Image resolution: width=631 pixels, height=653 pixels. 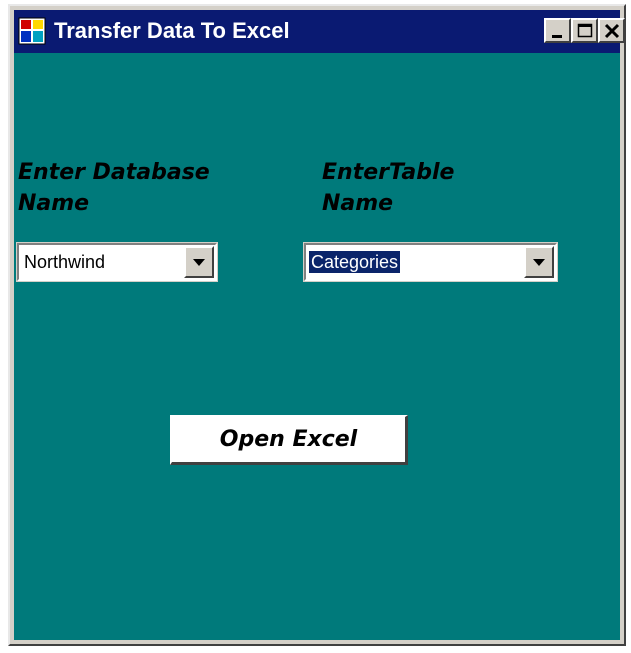 I want to click on title-bar: Transfer Data To Excel, so click(x=319, y=31).